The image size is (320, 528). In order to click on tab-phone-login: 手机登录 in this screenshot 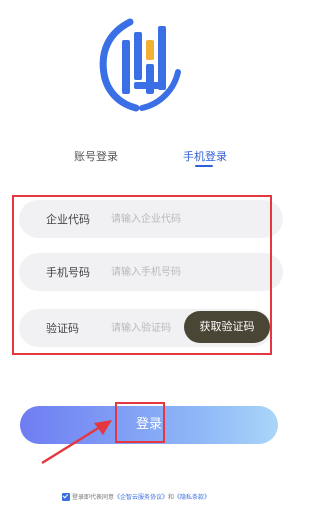, I will do `click(205, 156)`.